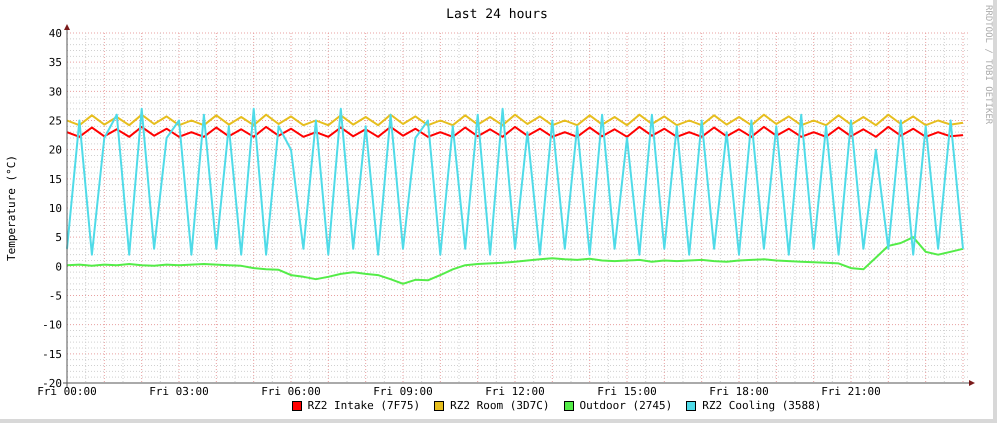  Describe the element at coordinates (58, 267) in the screenshot. I see `axis-tick-label: 0` at that location.